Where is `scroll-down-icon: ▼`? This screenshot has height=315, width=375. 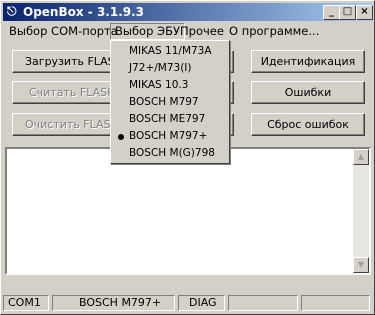 scroll-down-icon: ▼ is located at coordinates (361, 265).